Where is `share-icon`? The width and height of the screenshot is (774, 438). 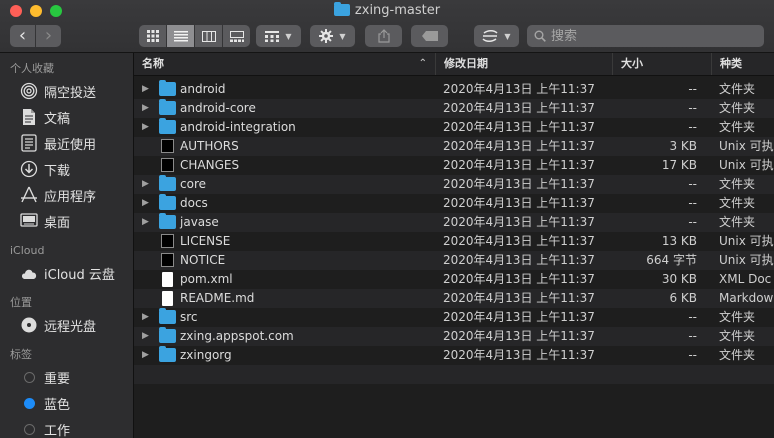 share-icon is located at coordinates (383, 36).